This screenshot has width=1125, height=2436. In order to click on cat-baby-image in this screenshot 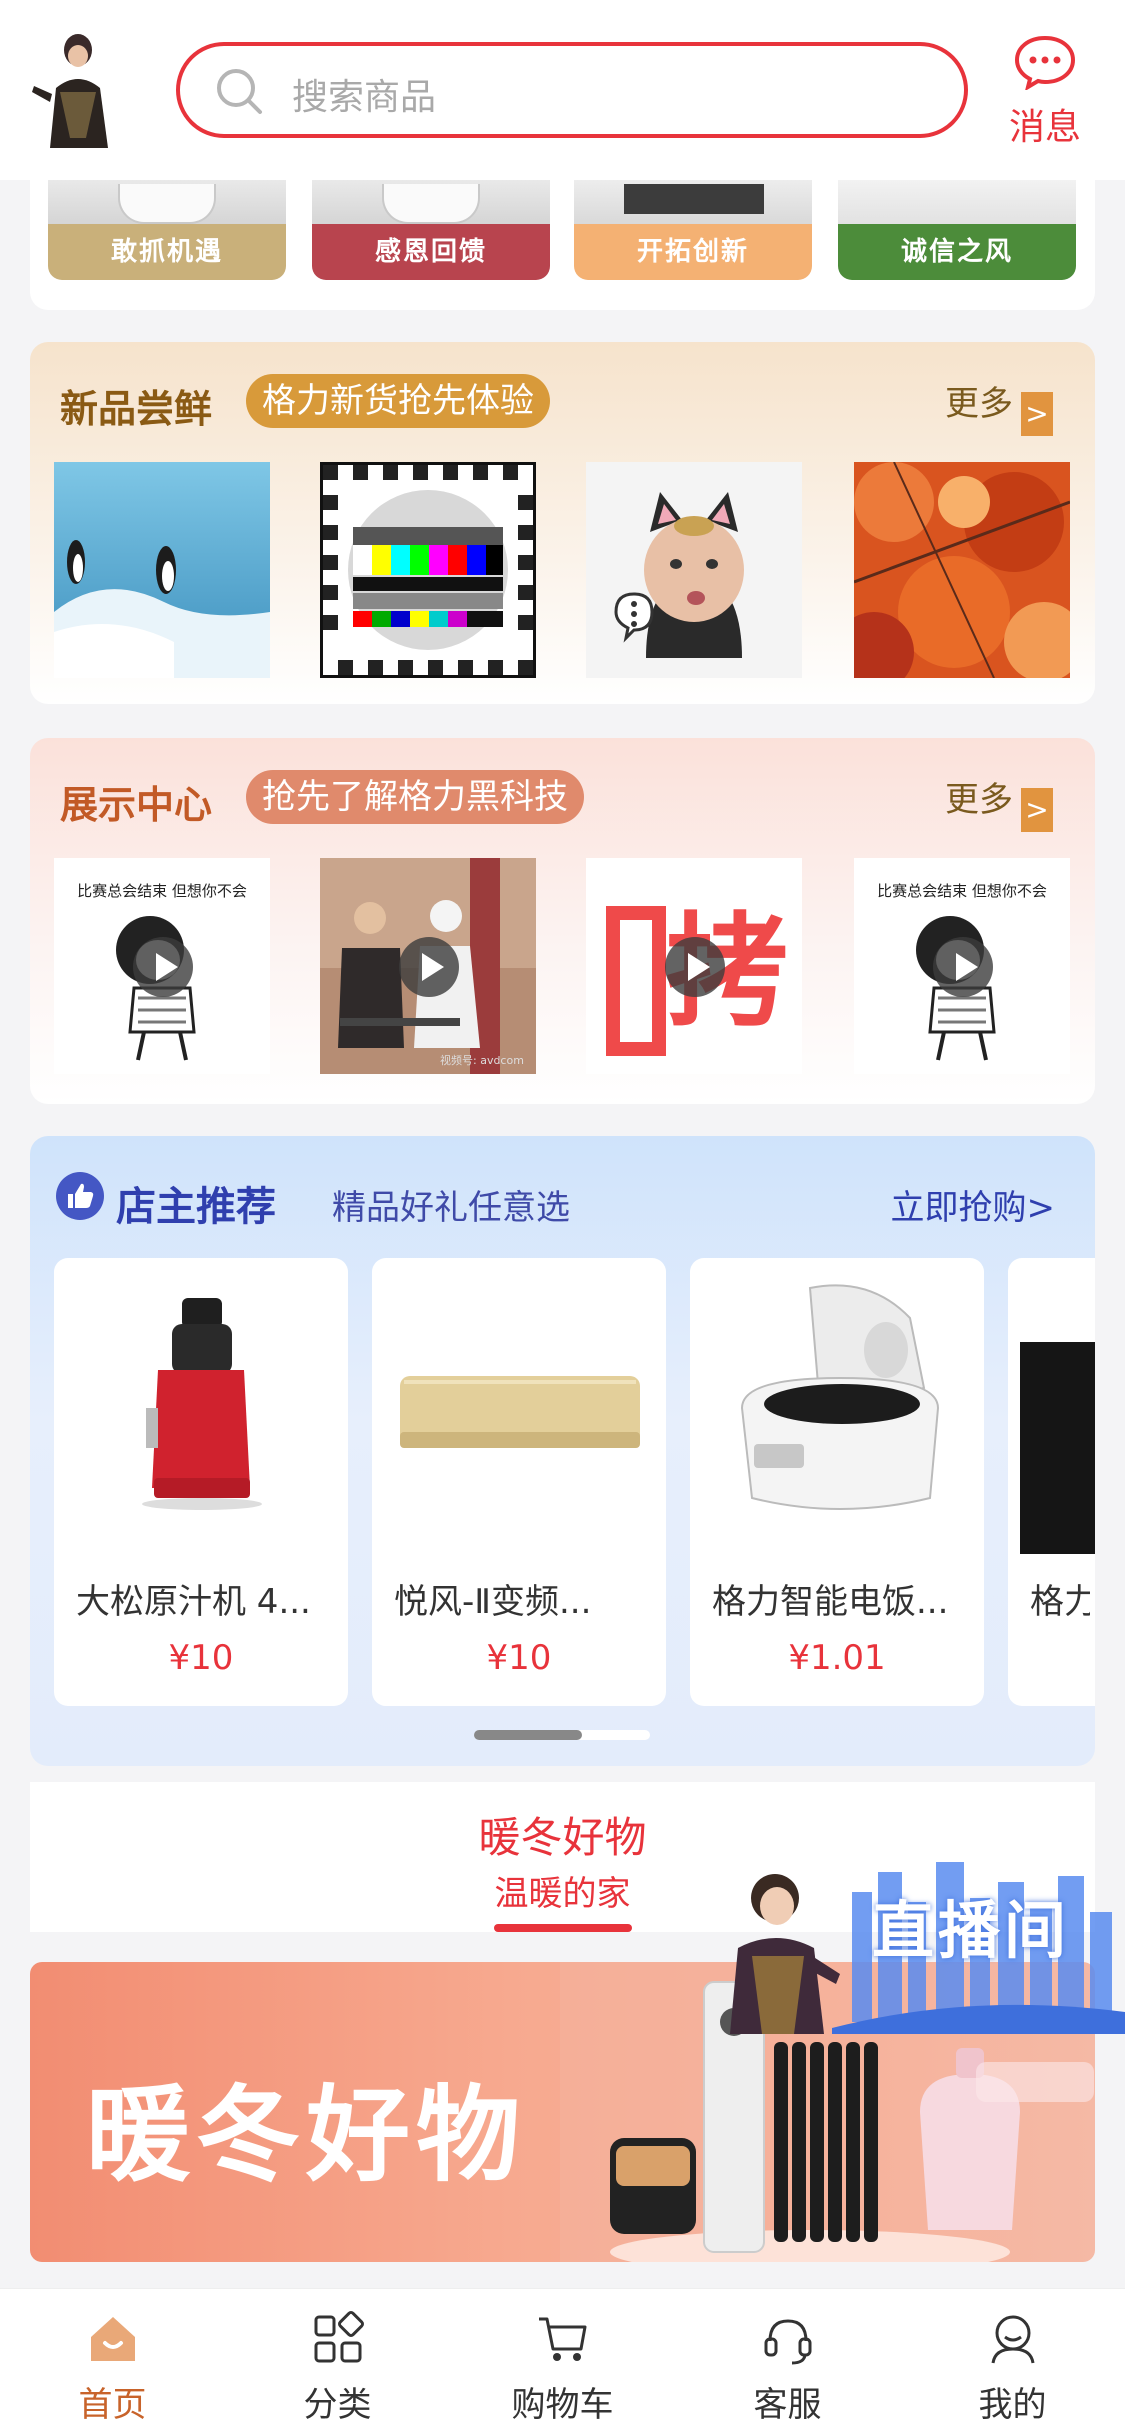, I will do `click(694, 570)`.